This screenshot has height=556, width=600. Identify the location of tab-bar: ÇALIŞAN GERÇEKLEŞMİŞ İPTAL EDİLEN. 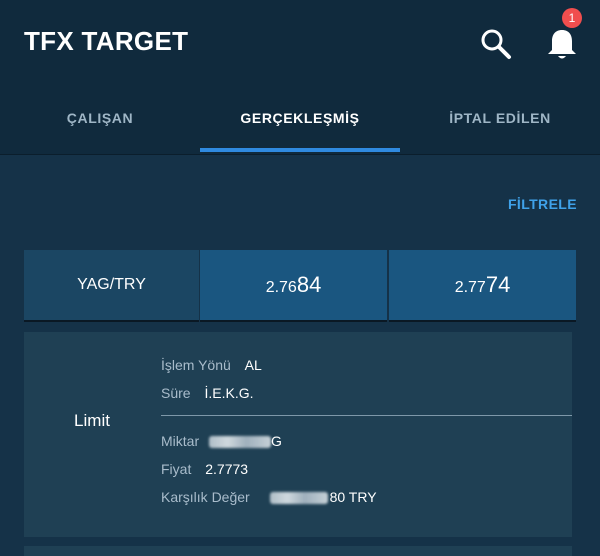
(300, 120).